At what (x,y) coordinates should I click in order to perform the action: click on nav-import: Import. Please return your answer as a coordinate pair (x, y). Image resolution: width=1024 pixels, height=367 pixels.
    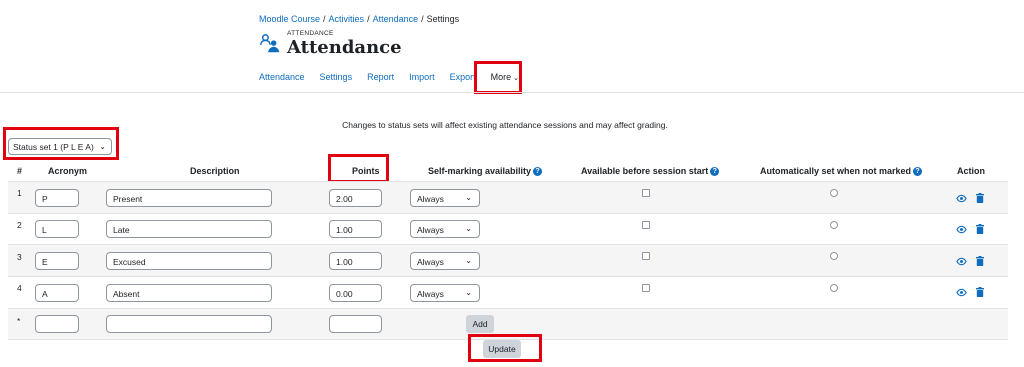
    Looking at the image, I should click on (422, 77).